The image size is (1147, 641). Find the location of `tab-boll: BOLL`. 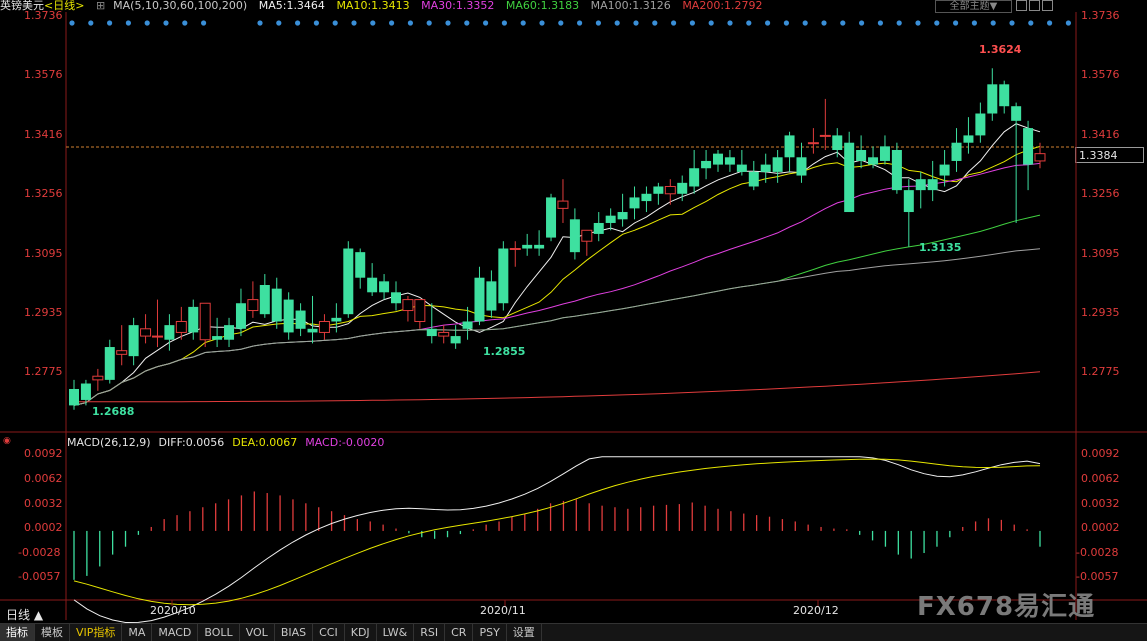

tab-boll: BOLL is located at coordinates (219, 632).